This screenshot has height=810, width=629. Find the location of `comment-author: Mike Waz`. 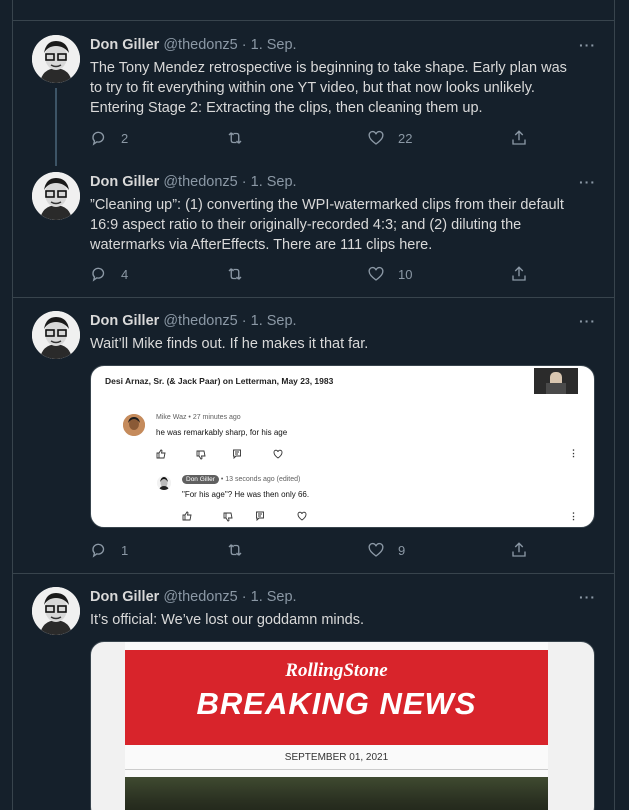

comment-author: Mike Waz is located at coordinates (171, 417).